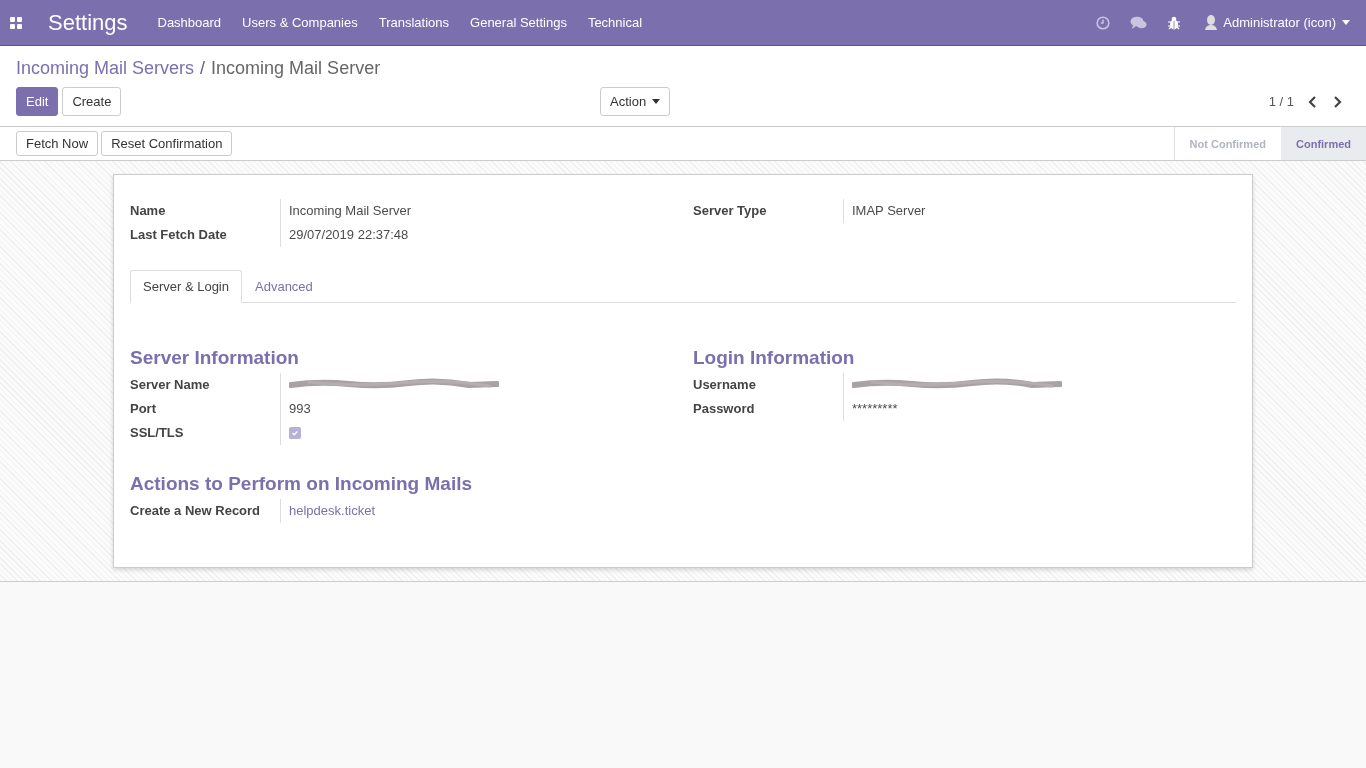 This screenshot has width=1366, height=768. Describe the element at coordinates (1313, 101) in the screenshot. I see `previous-icon` at that location.